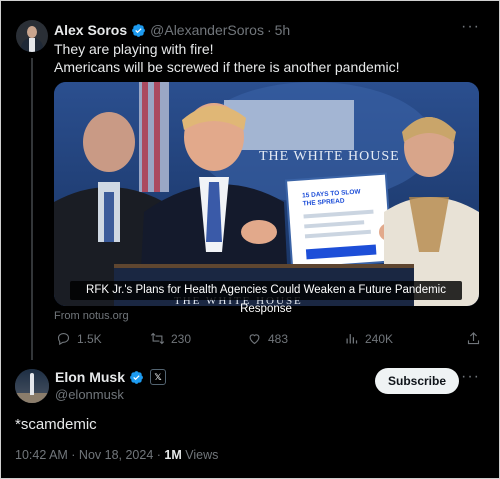  I want to click on views-label: Views, so click(202, 455).